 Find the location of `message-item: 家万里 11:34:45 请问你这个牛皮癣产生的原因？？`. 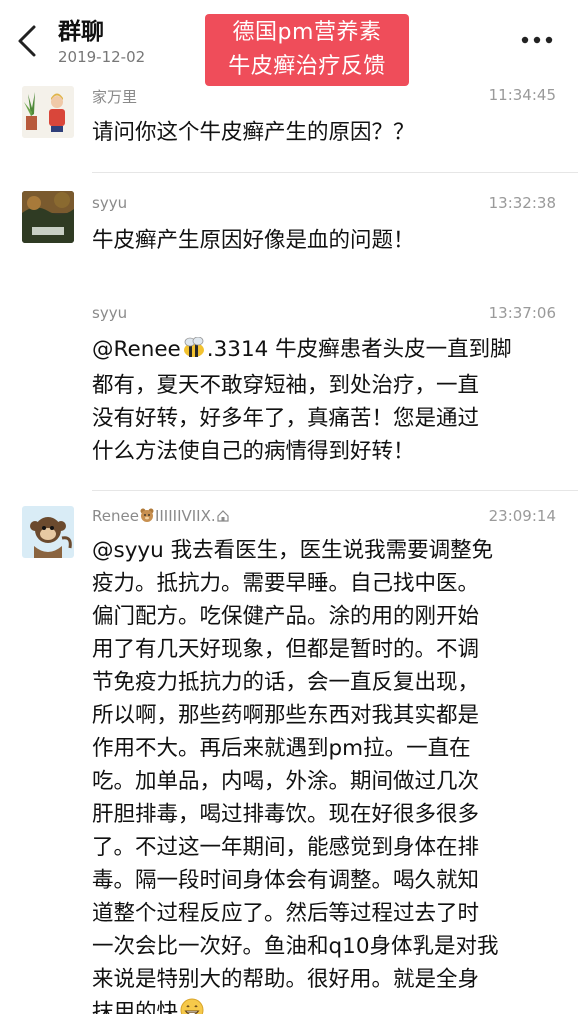

message-item: 家万里 11:34:45 请问你这个牛皮癣产生的原因？？ is located at coordinates (289, 130).